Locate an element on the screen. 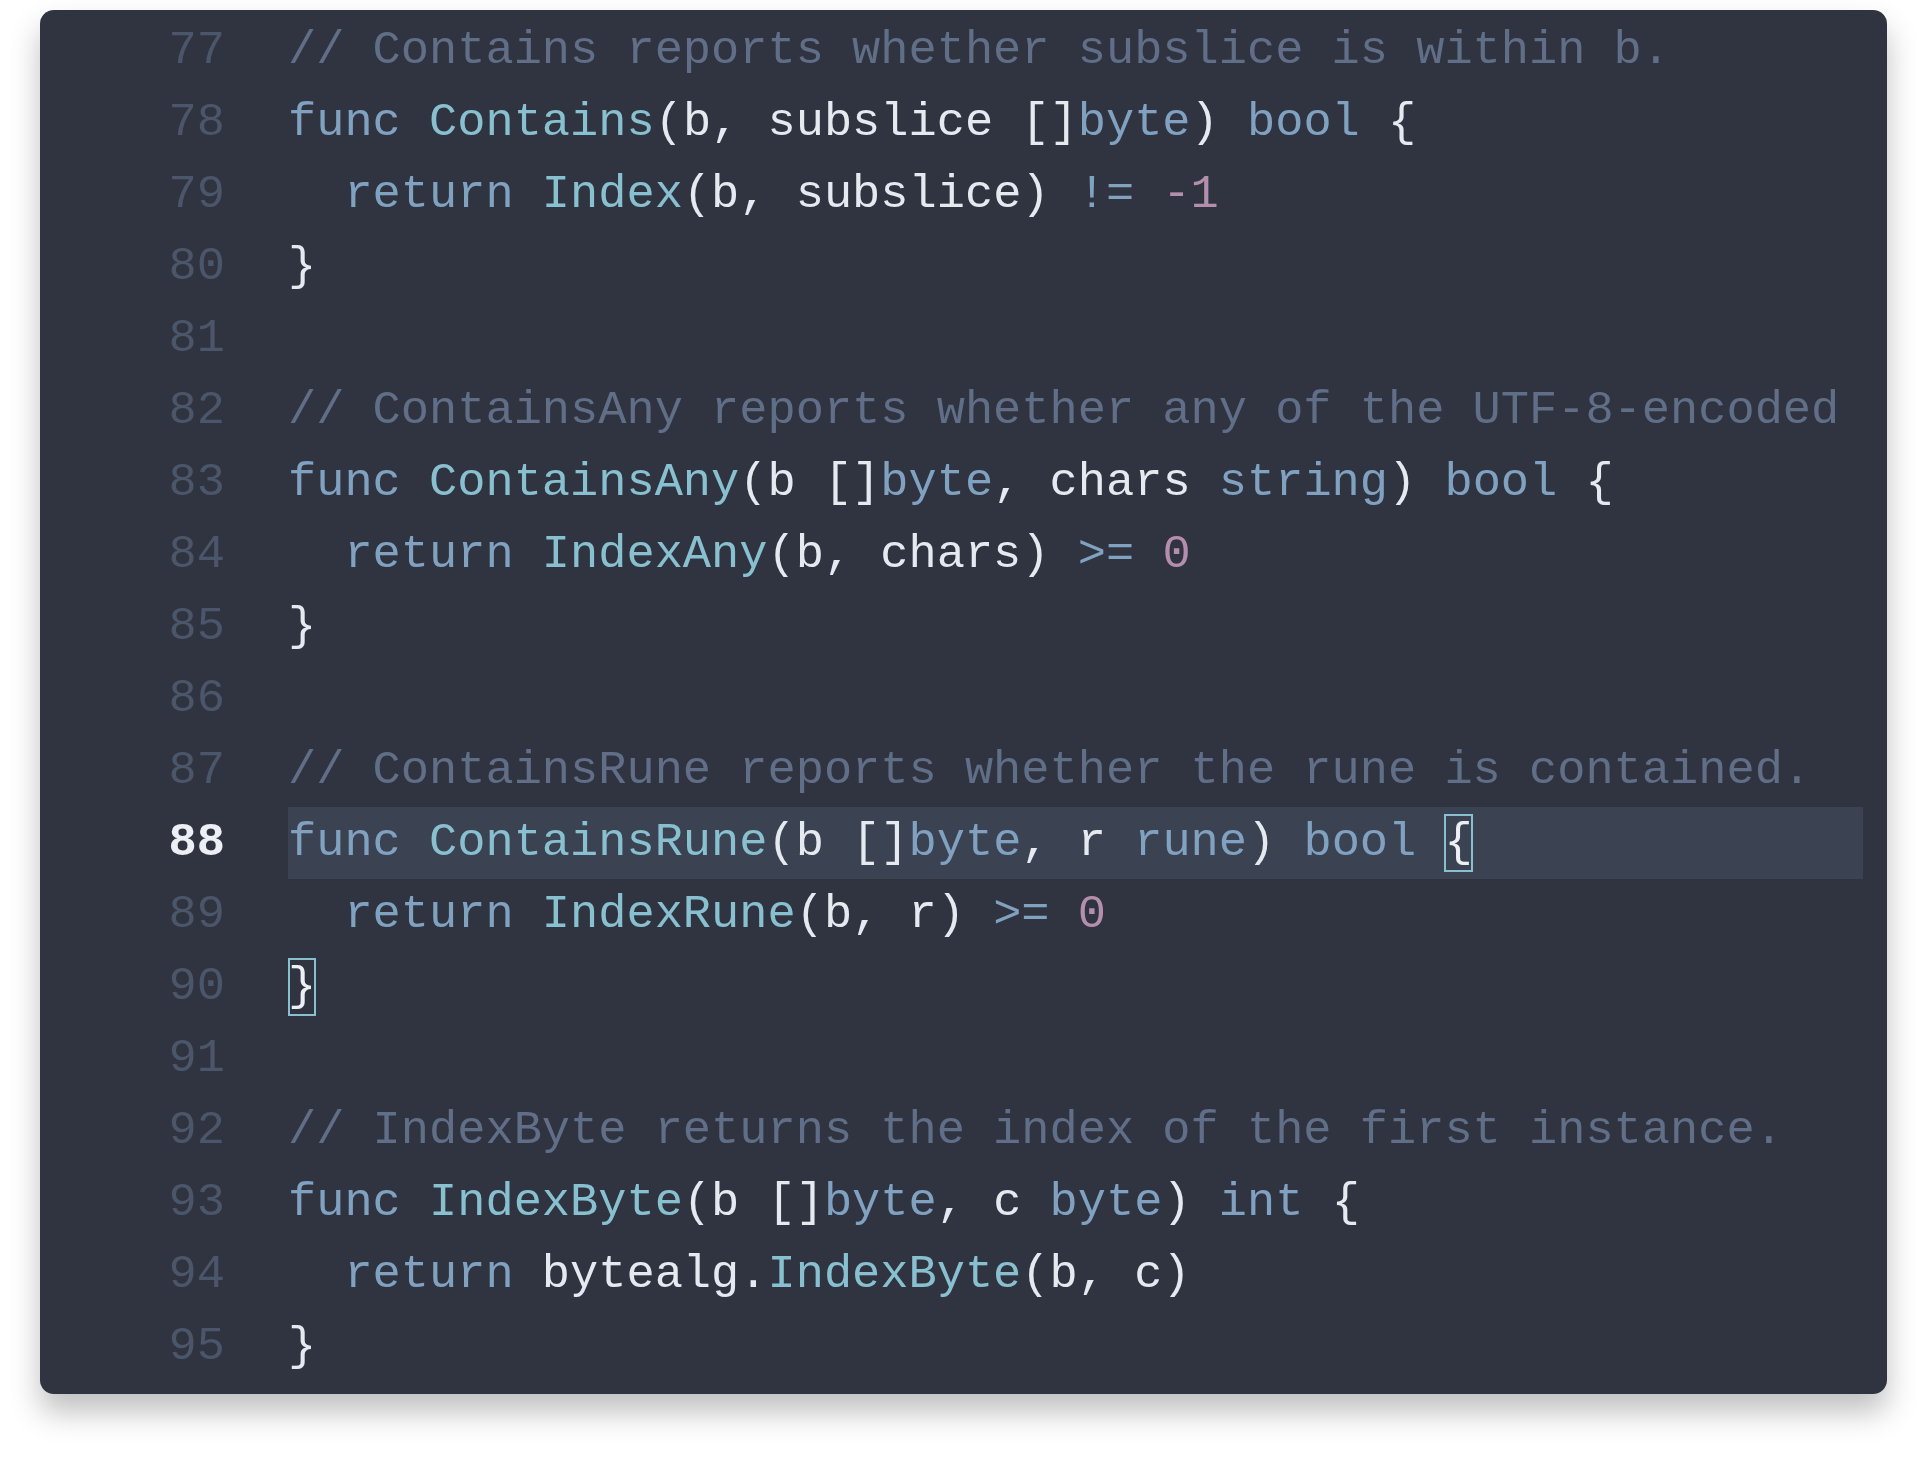  code-line: func IndexByte(b []byte, c byte) int { is located at coordinates (824, 1203).